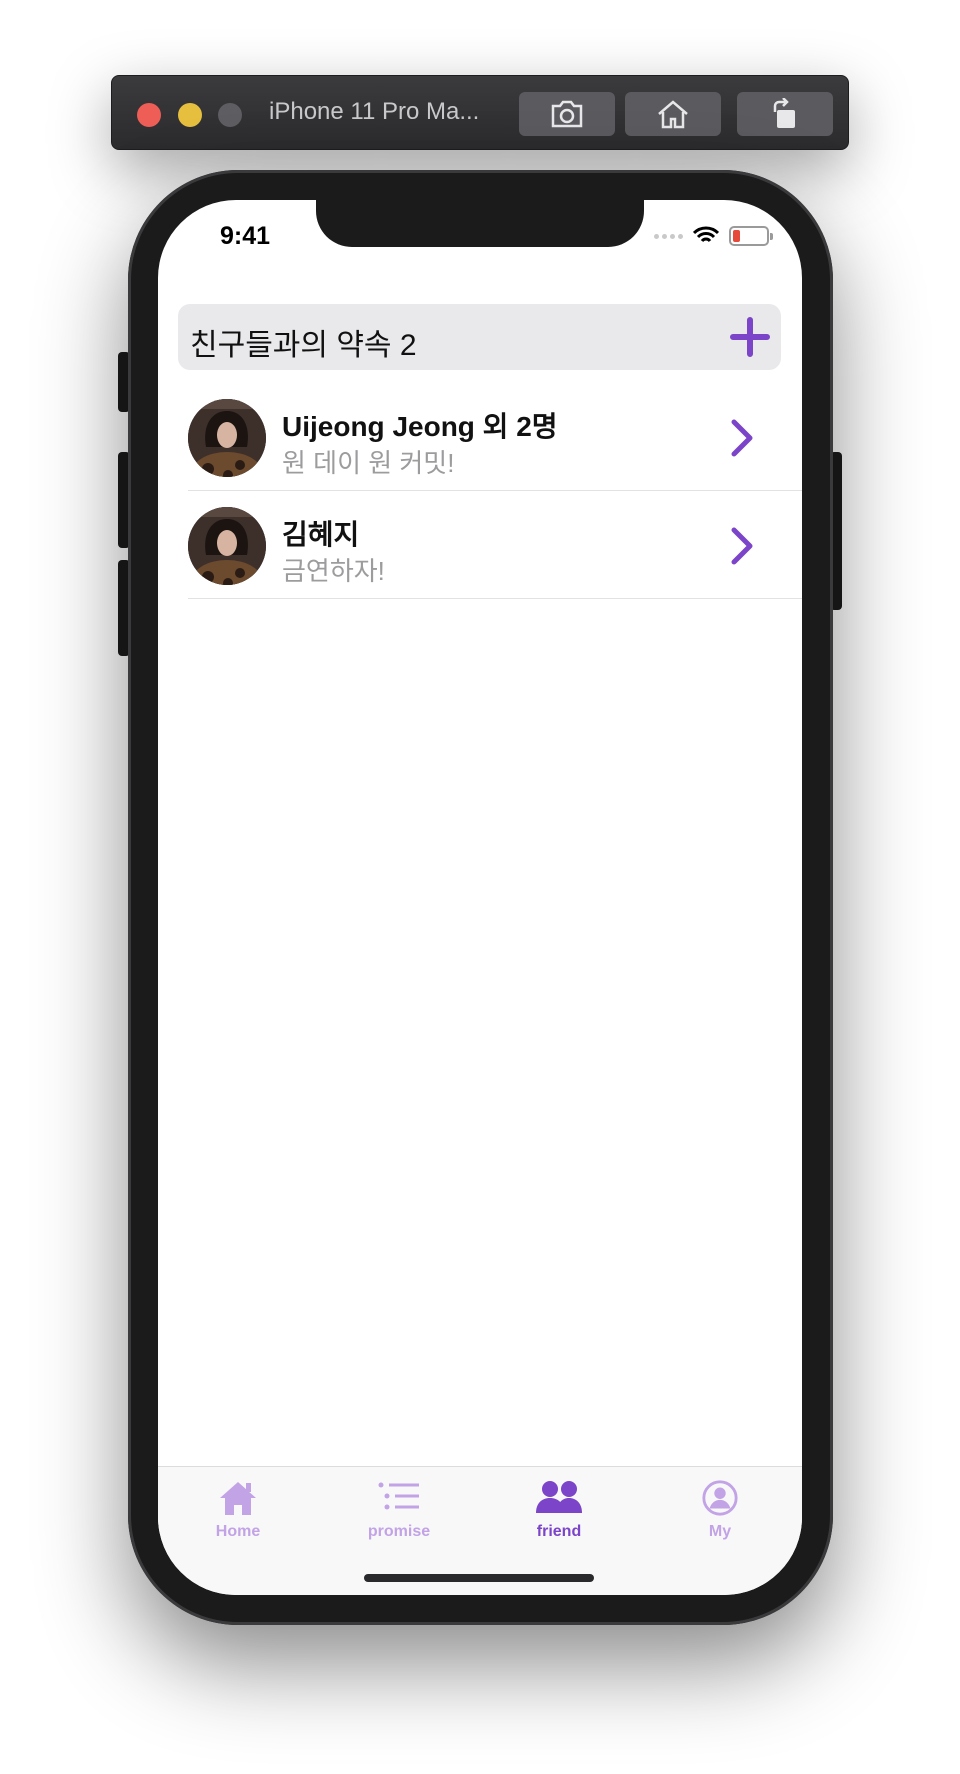 The height and width of the screenshot is (1774, 960). Describe the element at coordinates (149, 115) in the screenshot. I see `window-close-button` at that location.